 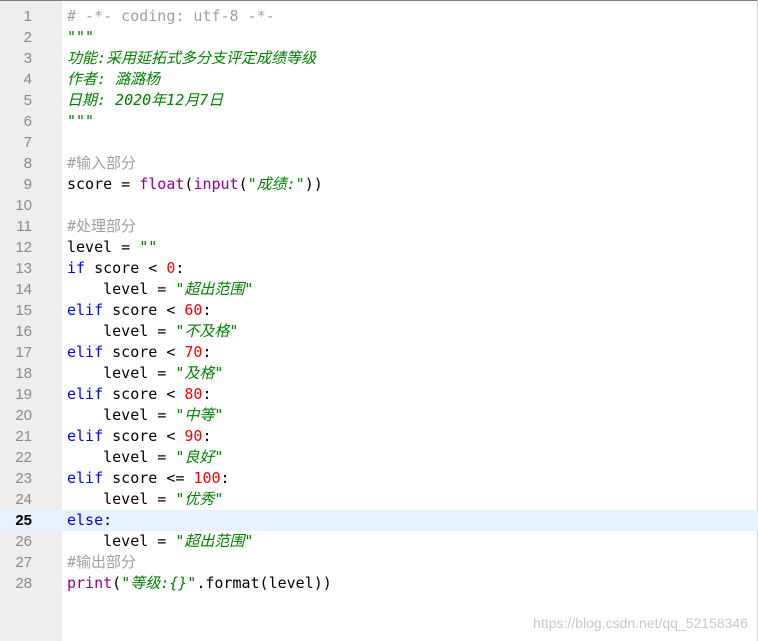 What do you see at coordinates (27, 37) in the screenshot?
I see `line-number: 2` at bounding box center [27, 37].